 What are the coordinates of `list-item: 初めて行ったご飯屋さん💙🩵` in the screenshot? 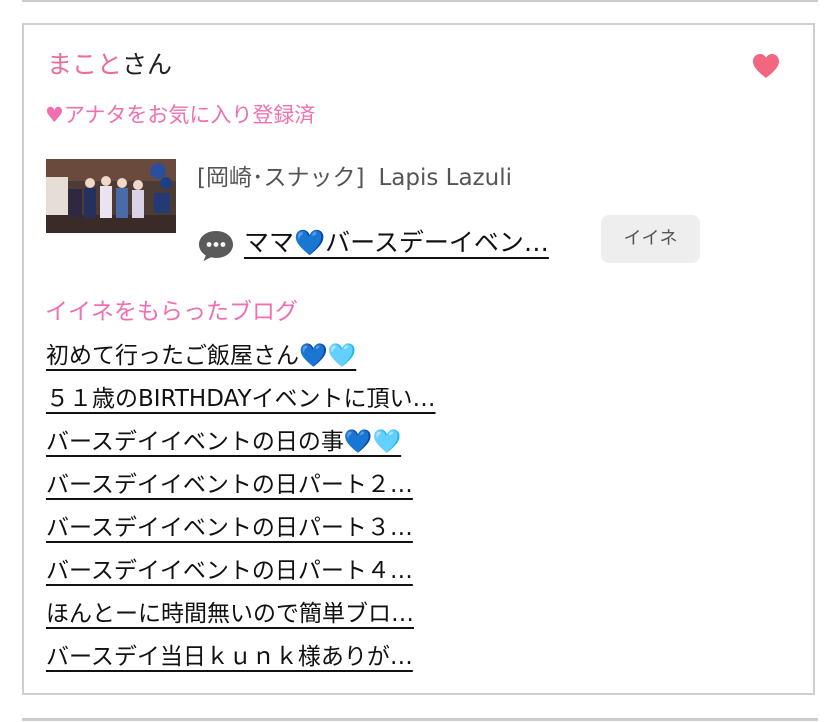 It's located at (241, 356).